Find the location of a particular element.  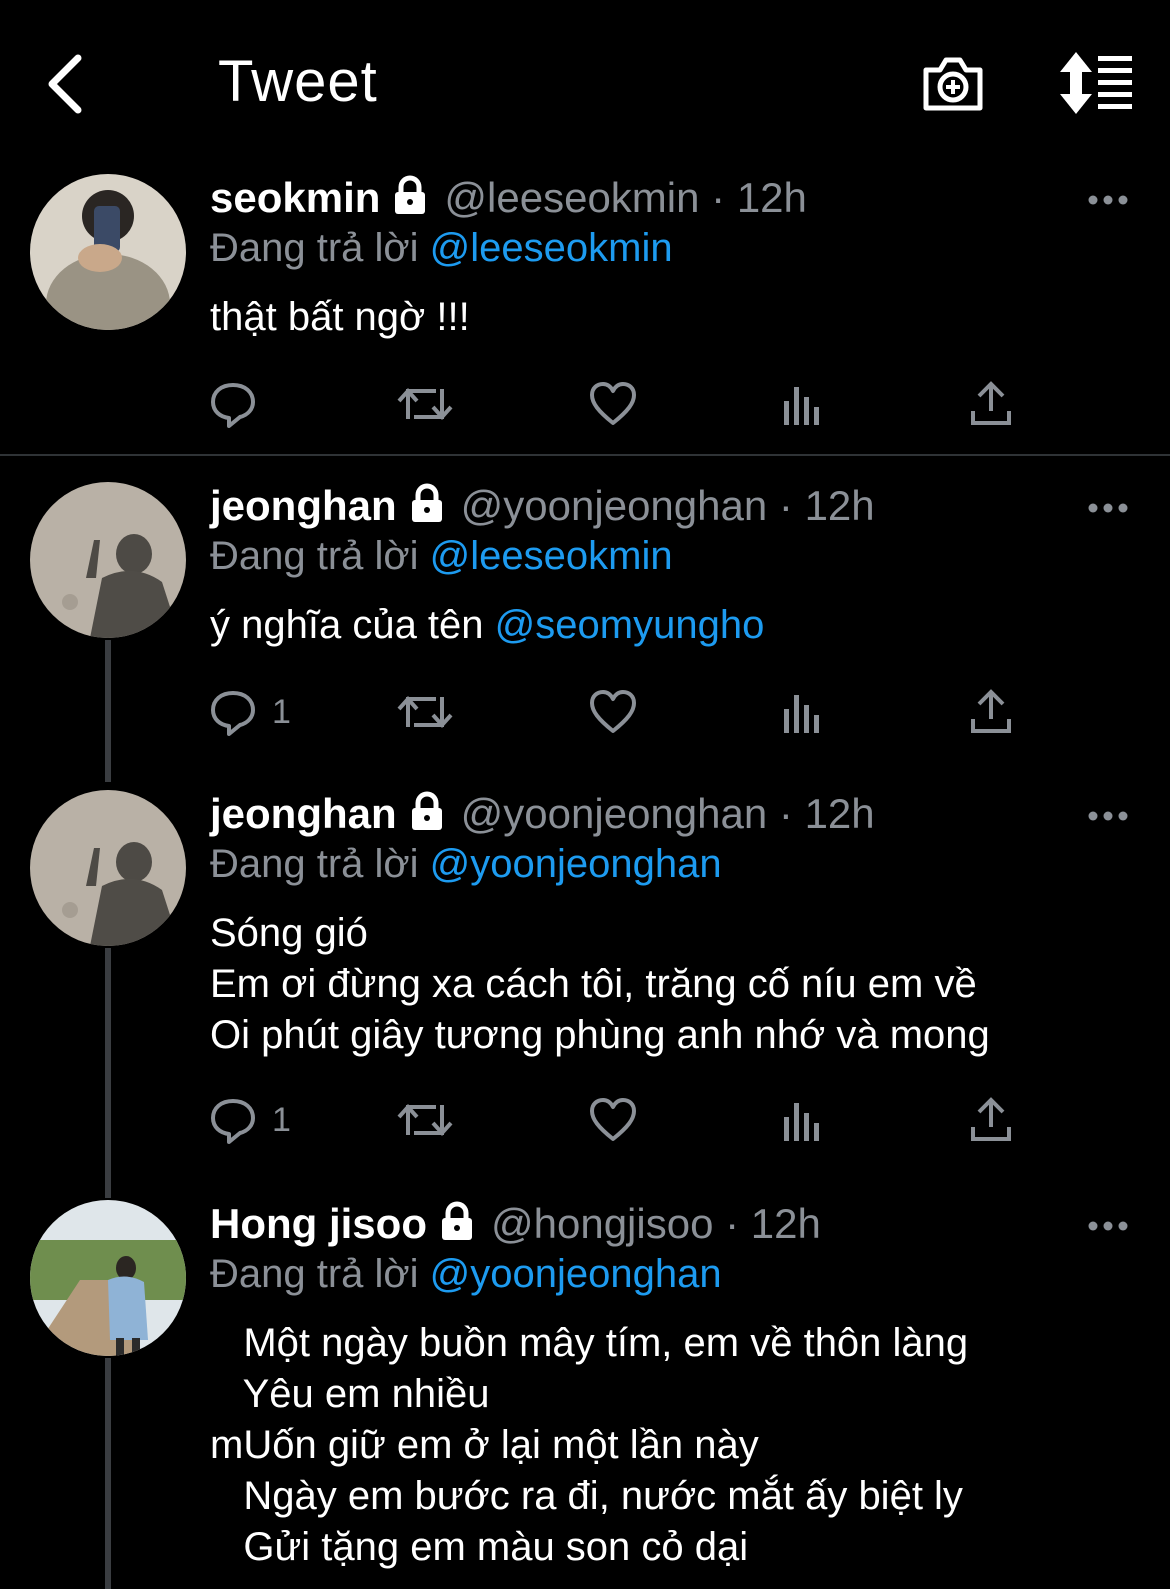

header-bar: Tweet is located at coordinates (585, 80).